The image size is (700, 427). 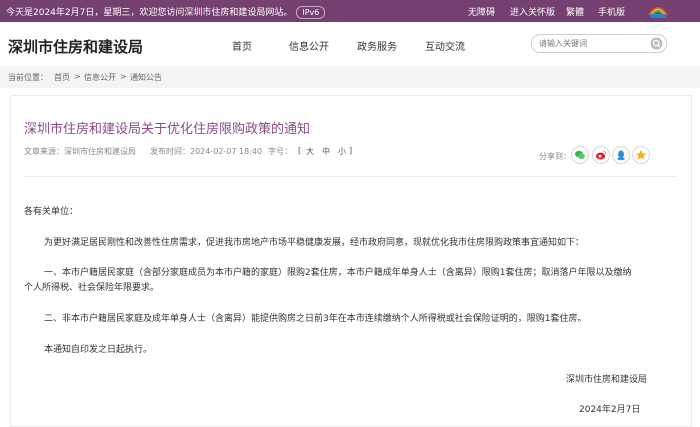 I want to click on site-title: 深圳市住房和建设局, so click(x=75, y=46).